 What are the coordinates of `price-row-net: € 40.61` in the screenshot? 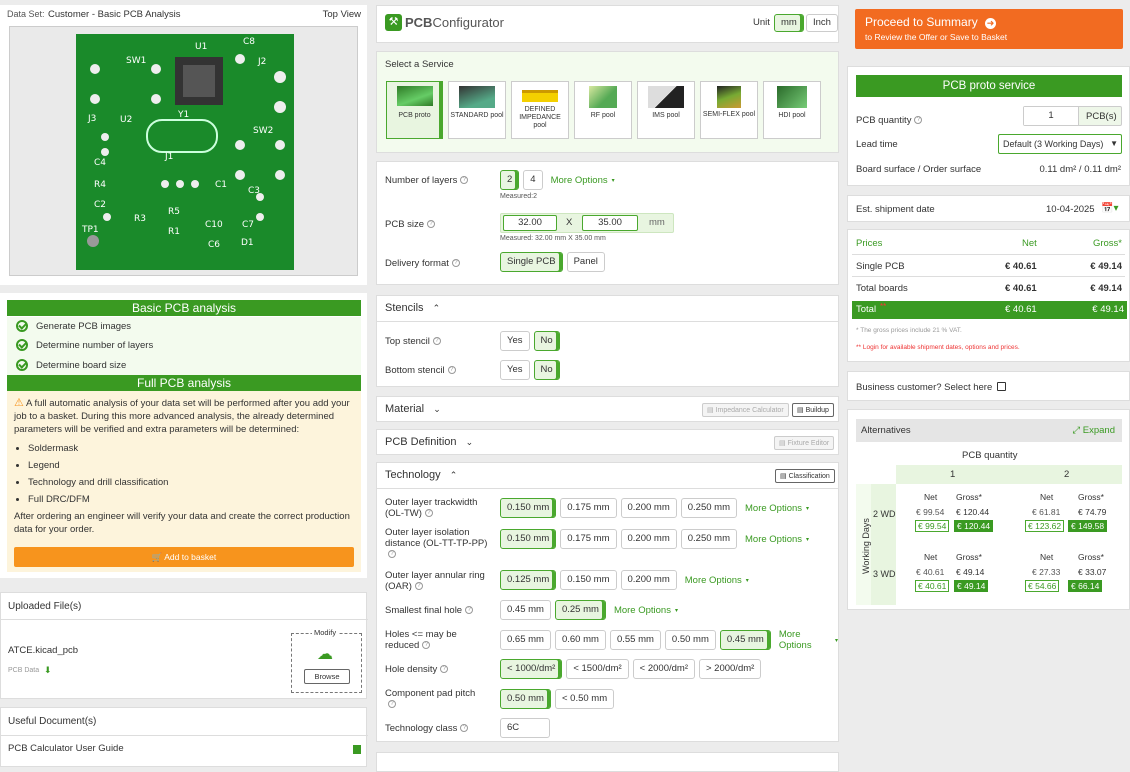 It's located at (1021, 288).